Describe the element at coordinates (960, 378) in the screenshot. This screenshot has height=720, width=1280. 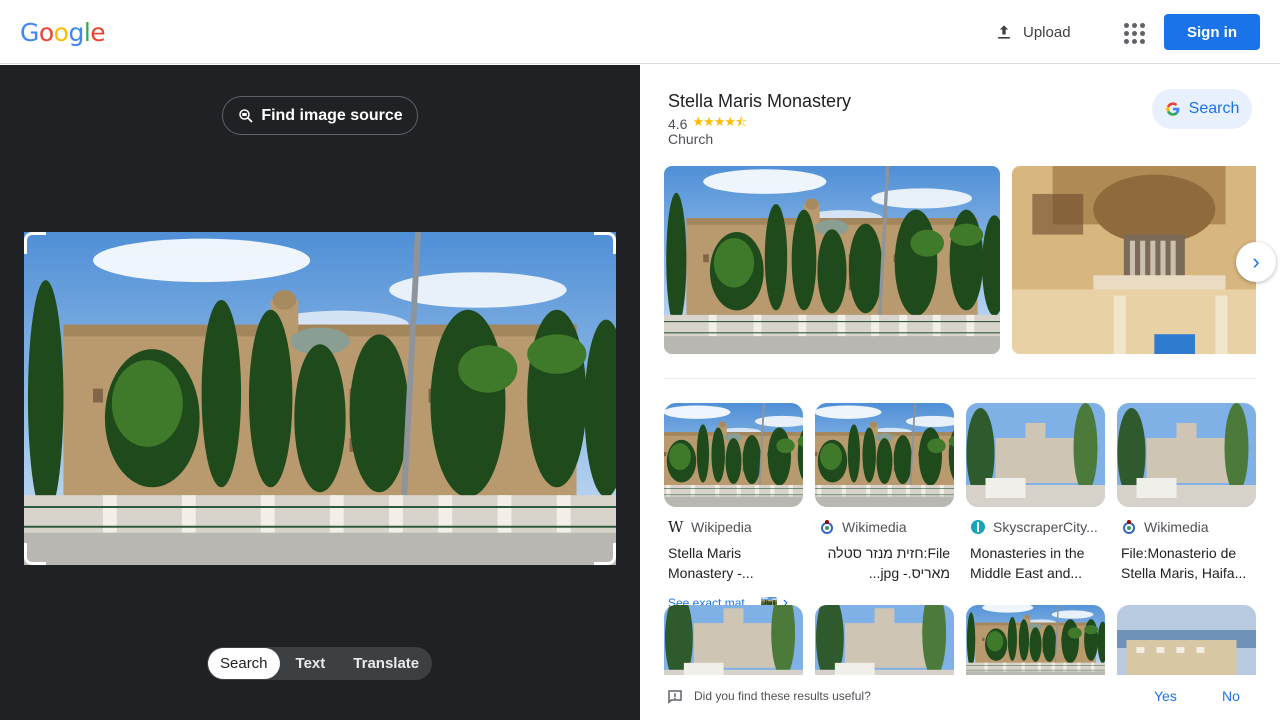
I see `divider` at that location.